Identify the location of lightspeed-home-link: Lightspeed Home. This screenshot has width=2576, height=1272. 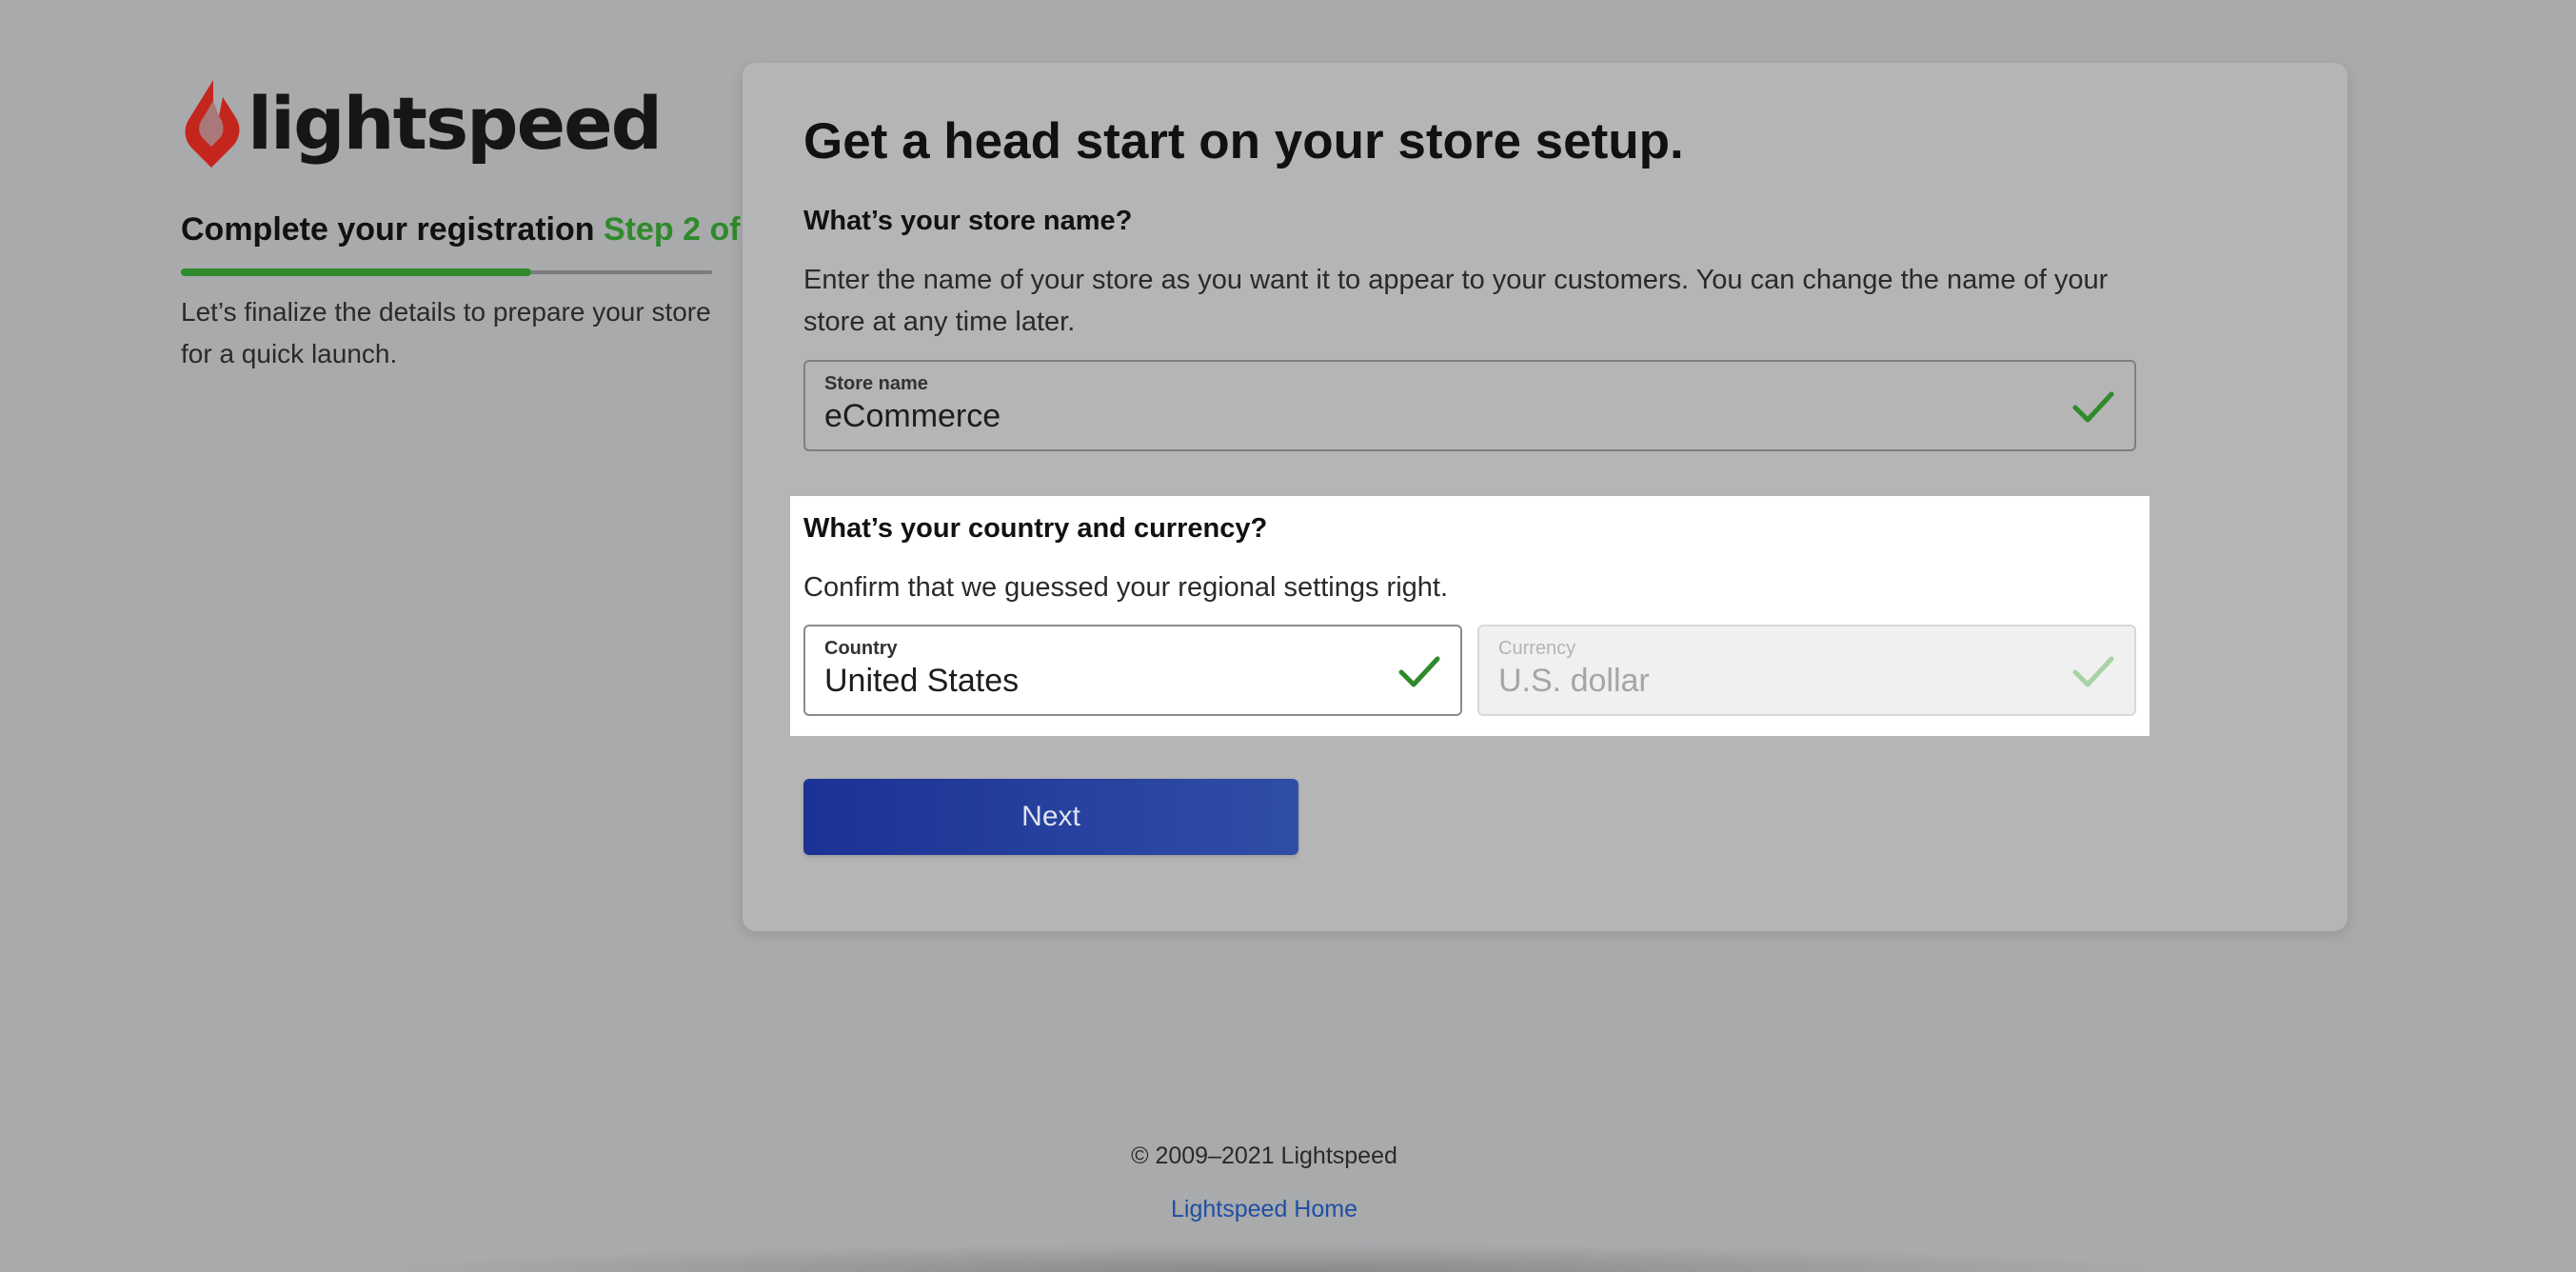
(1264, 1209).